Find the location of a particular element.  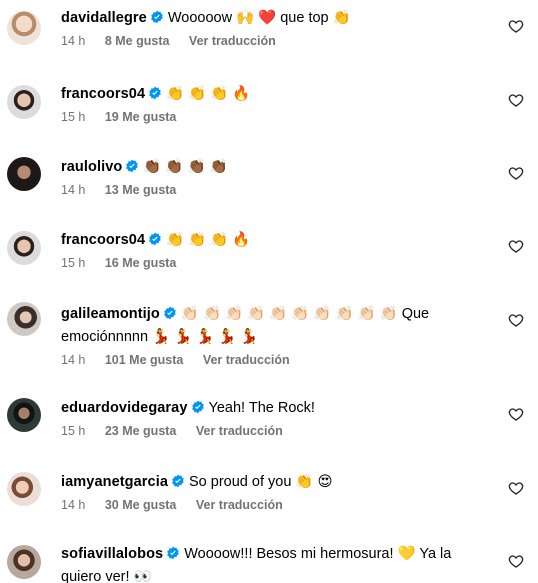

comment-username: raulolivo is located at coordinates (91, 167).